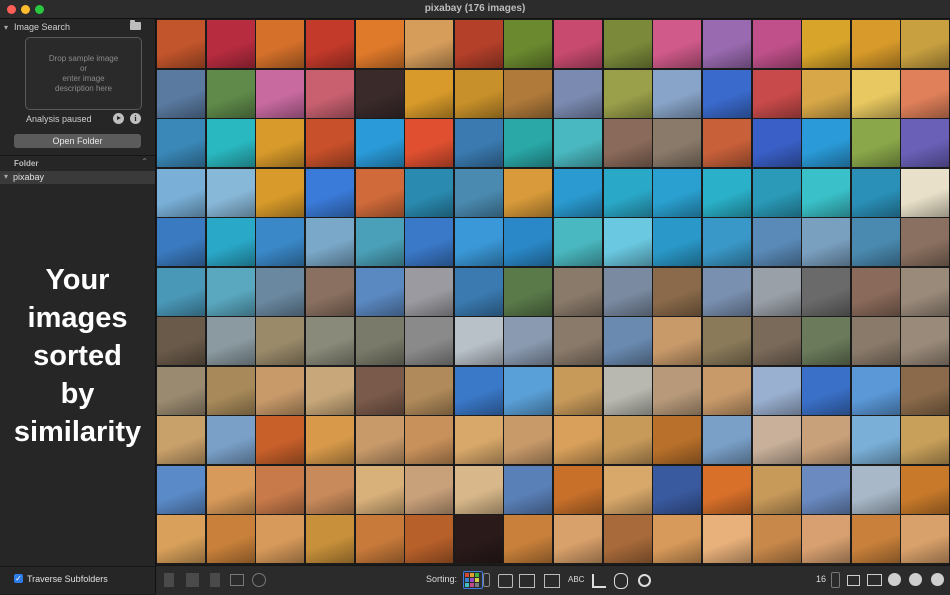  What do you see at coordinates (192, 580) in the screenshot?
I see `folder-move-icon` at bounding box center [192, 580].